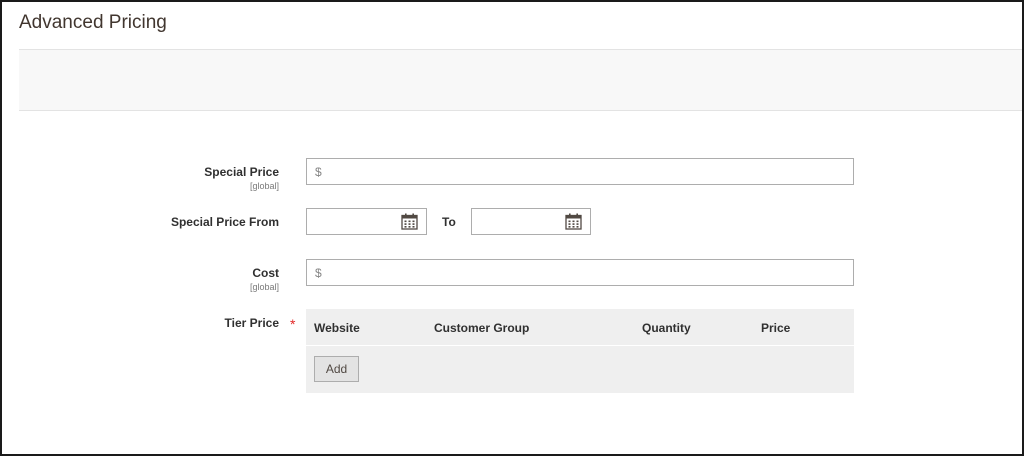 This screenshot has width=1024, height=456. Describe the element at coordinates (531, 221) in the screenshot. I see `special-price-to-input` at that location.